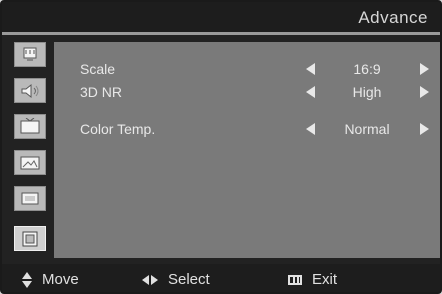 This screenshot has height=294, width=442. What do you see at coordinates (221, 278) in the screenshot?
I see `footer-bar: Move Select Exit` at bounding box center [221, 278].